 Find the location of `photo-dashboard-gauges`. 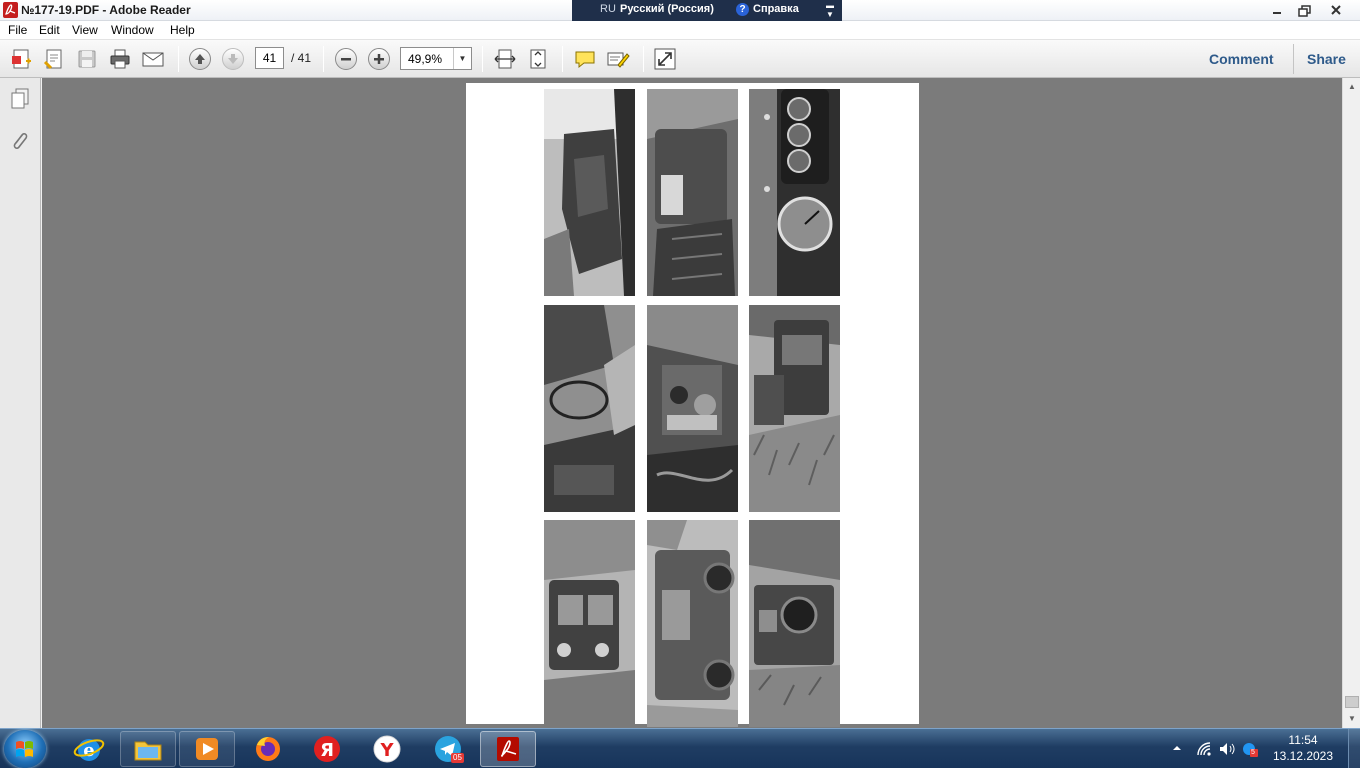

photo-dashboard-gauges is located at coordinates (794, 192).